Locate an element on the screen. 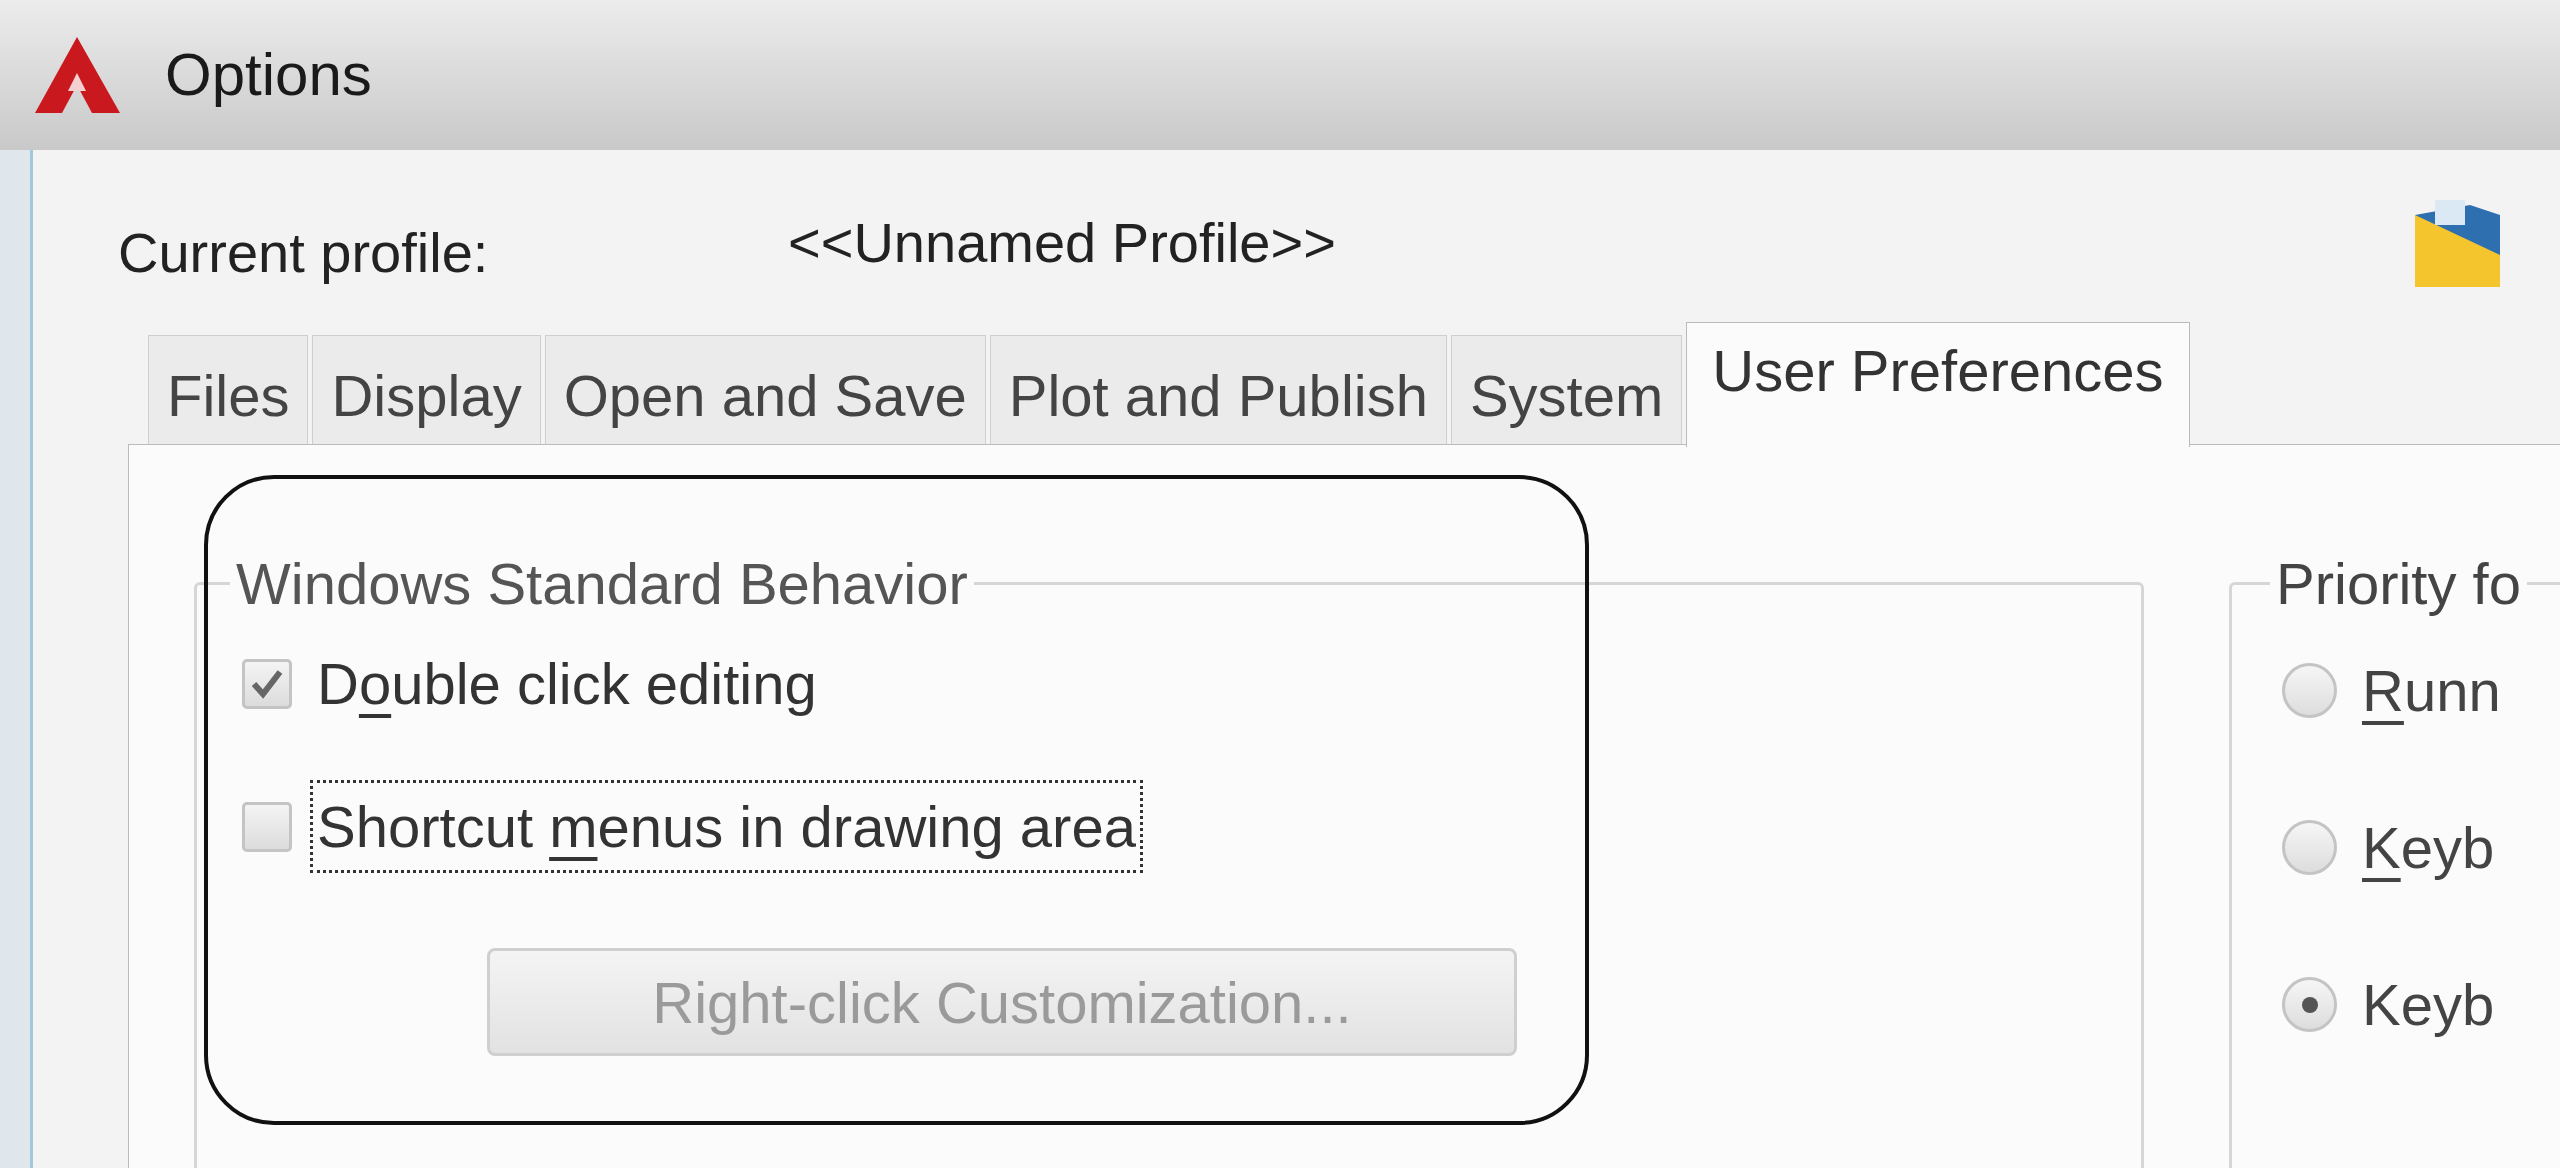 The width and height of the screenshot is (2560, 1168). checkbox-option: Shortcut menus in drawing area is located at coordinates (1191, 826).